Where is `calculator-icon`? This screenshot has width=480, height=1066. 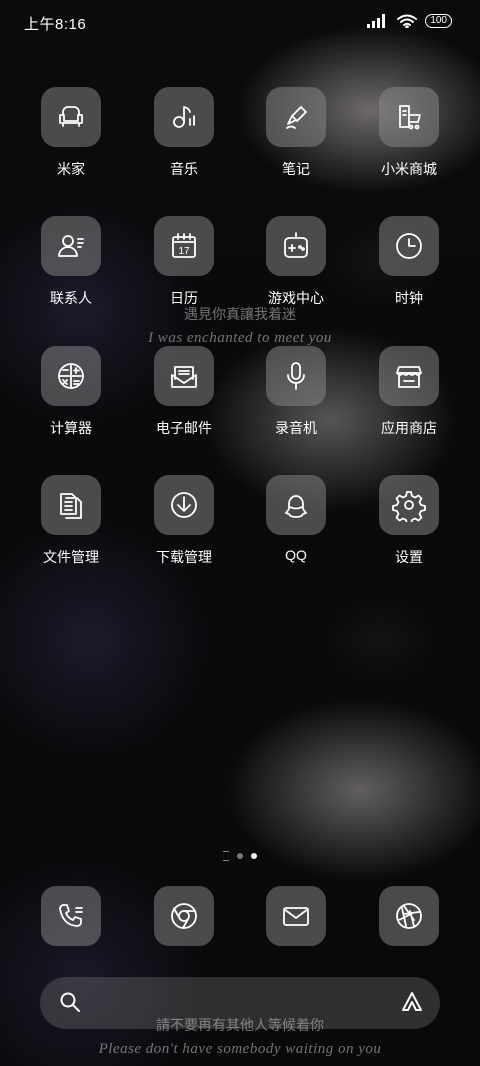
calculator-icon is located at coordinates (71, 376).